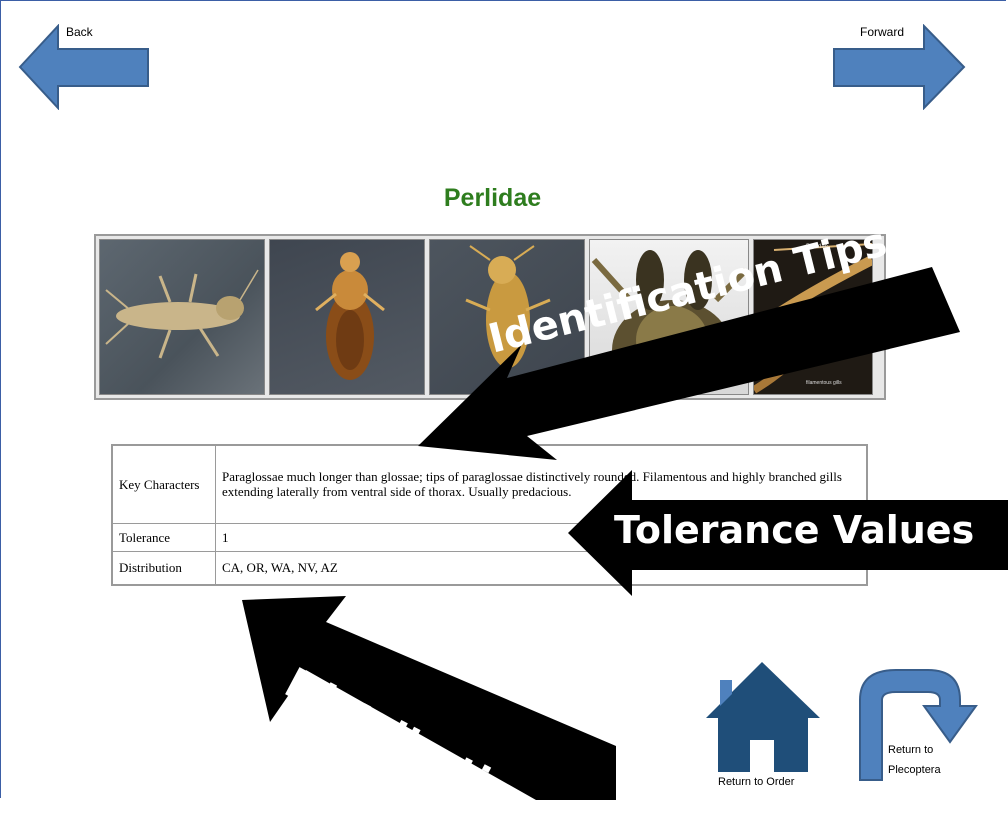 This screenshot has height=834, width=1008. Describe the element at coordinates (899, 67) in the screenshot. I see `forward-button: Forward` at that location.